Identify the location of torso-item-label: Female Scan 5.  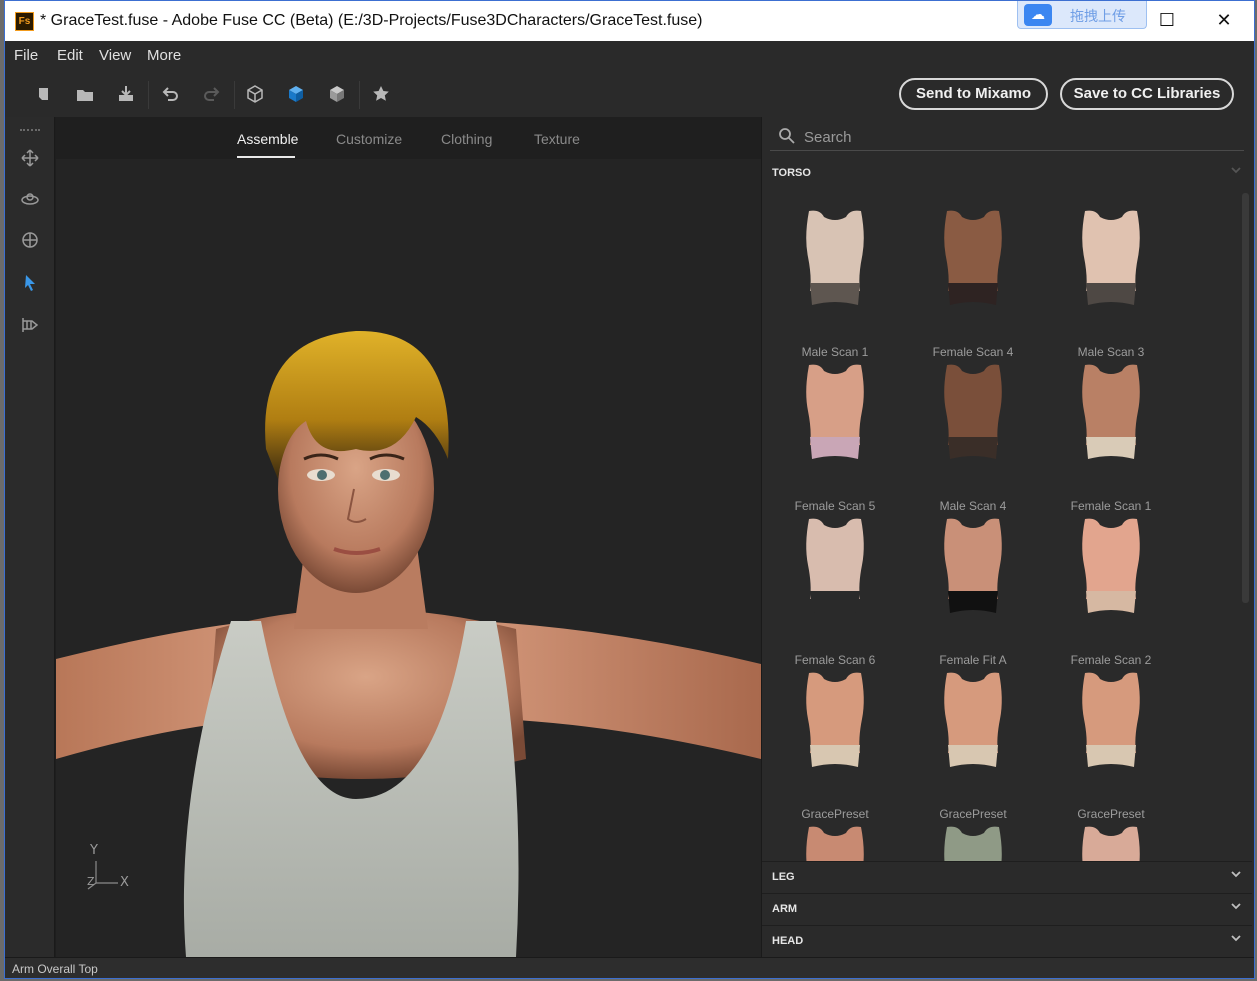
(835, 506).